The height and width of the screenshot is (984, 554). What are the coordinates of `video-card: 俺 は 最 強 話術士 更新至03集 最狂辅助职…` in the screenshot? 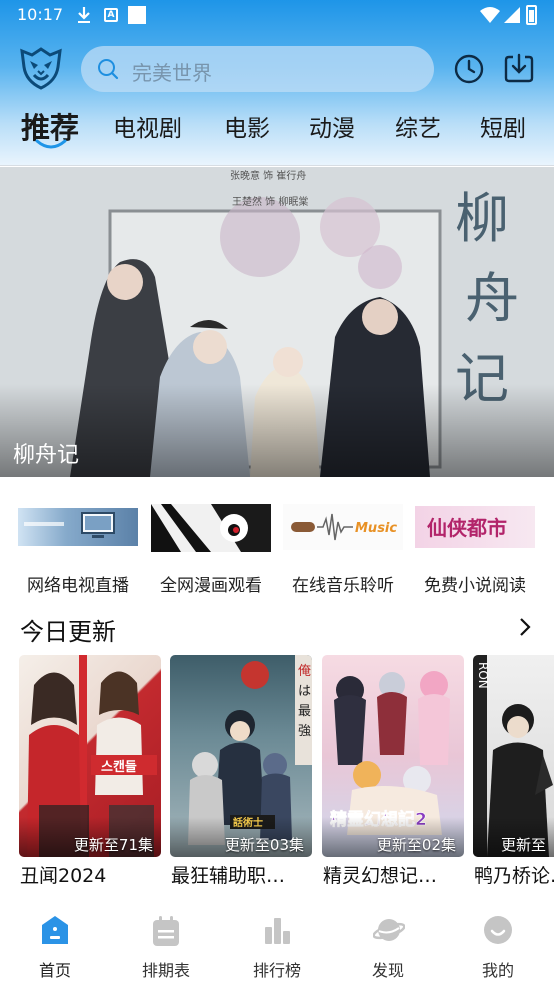 It's located at (241, 775).